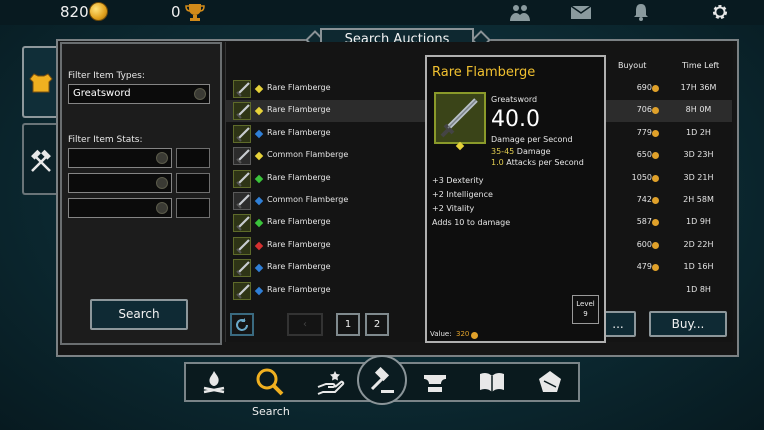 This screenshot has height=430, width=764. What do you see at coordinates (720, 12) in the screenshot?
I see `gear-icon` at bounding box center [720, 12].